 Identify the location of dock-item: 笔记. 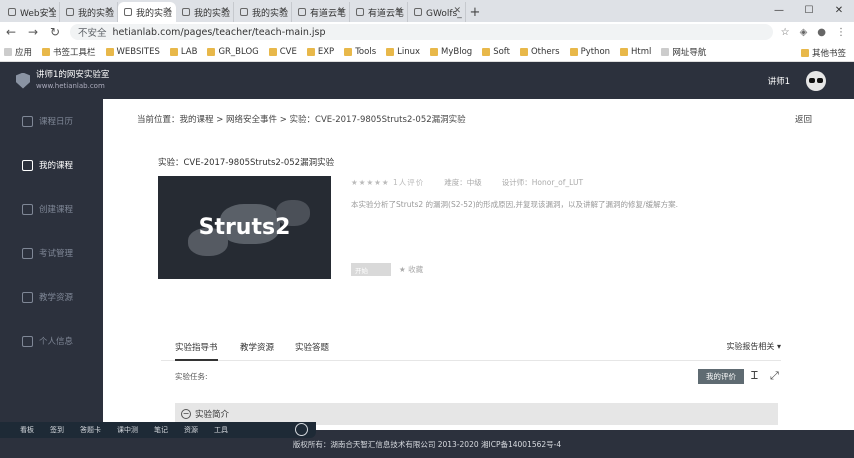
(161, 430).